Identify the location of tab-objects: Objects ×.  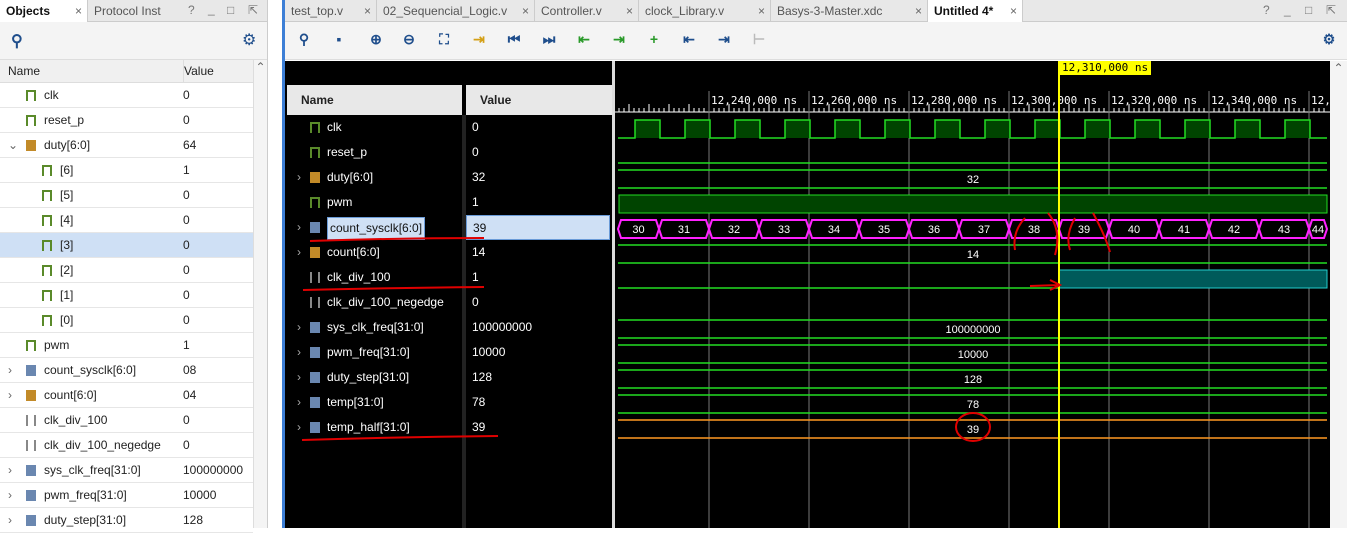
(44, 11).